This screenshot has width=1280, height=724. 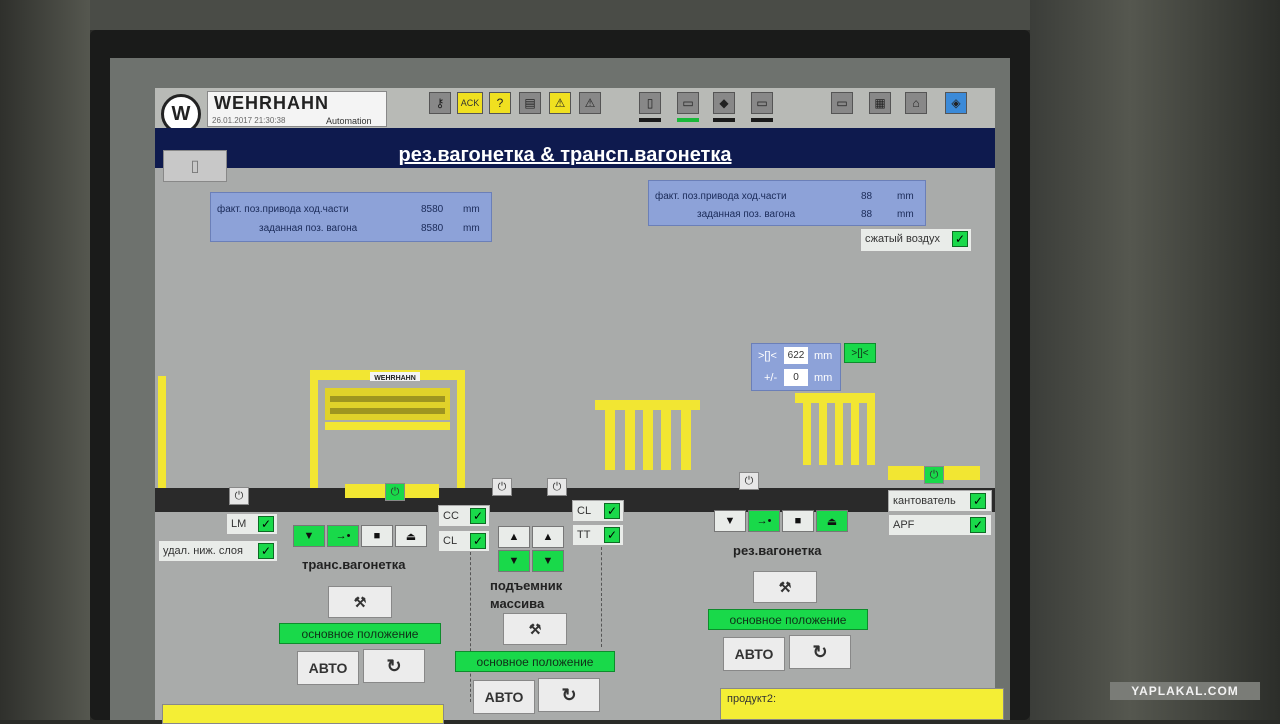 What do you see at coordinates (548, 537) in the screenshot?
I see `lift-up-step-button: ▲` at bounding box center [548, 537].